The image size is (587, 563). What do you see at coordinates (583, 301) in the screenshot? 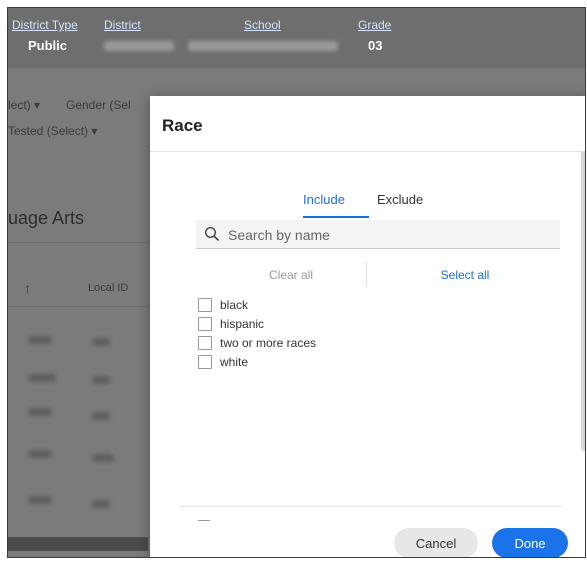
I see `modal-scrollbar` at bounding box center [583, 301].